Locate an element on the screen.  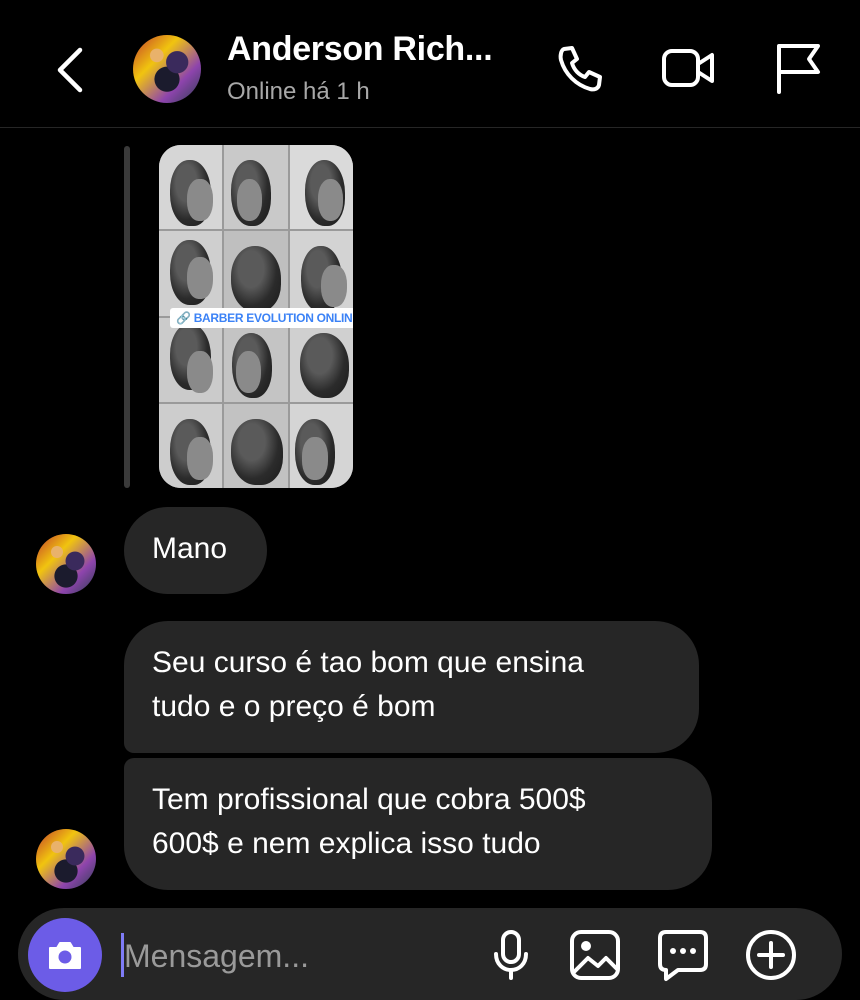
message-text-line: Seu curso é tao bom que ensina is located at coordinates (368, 662).